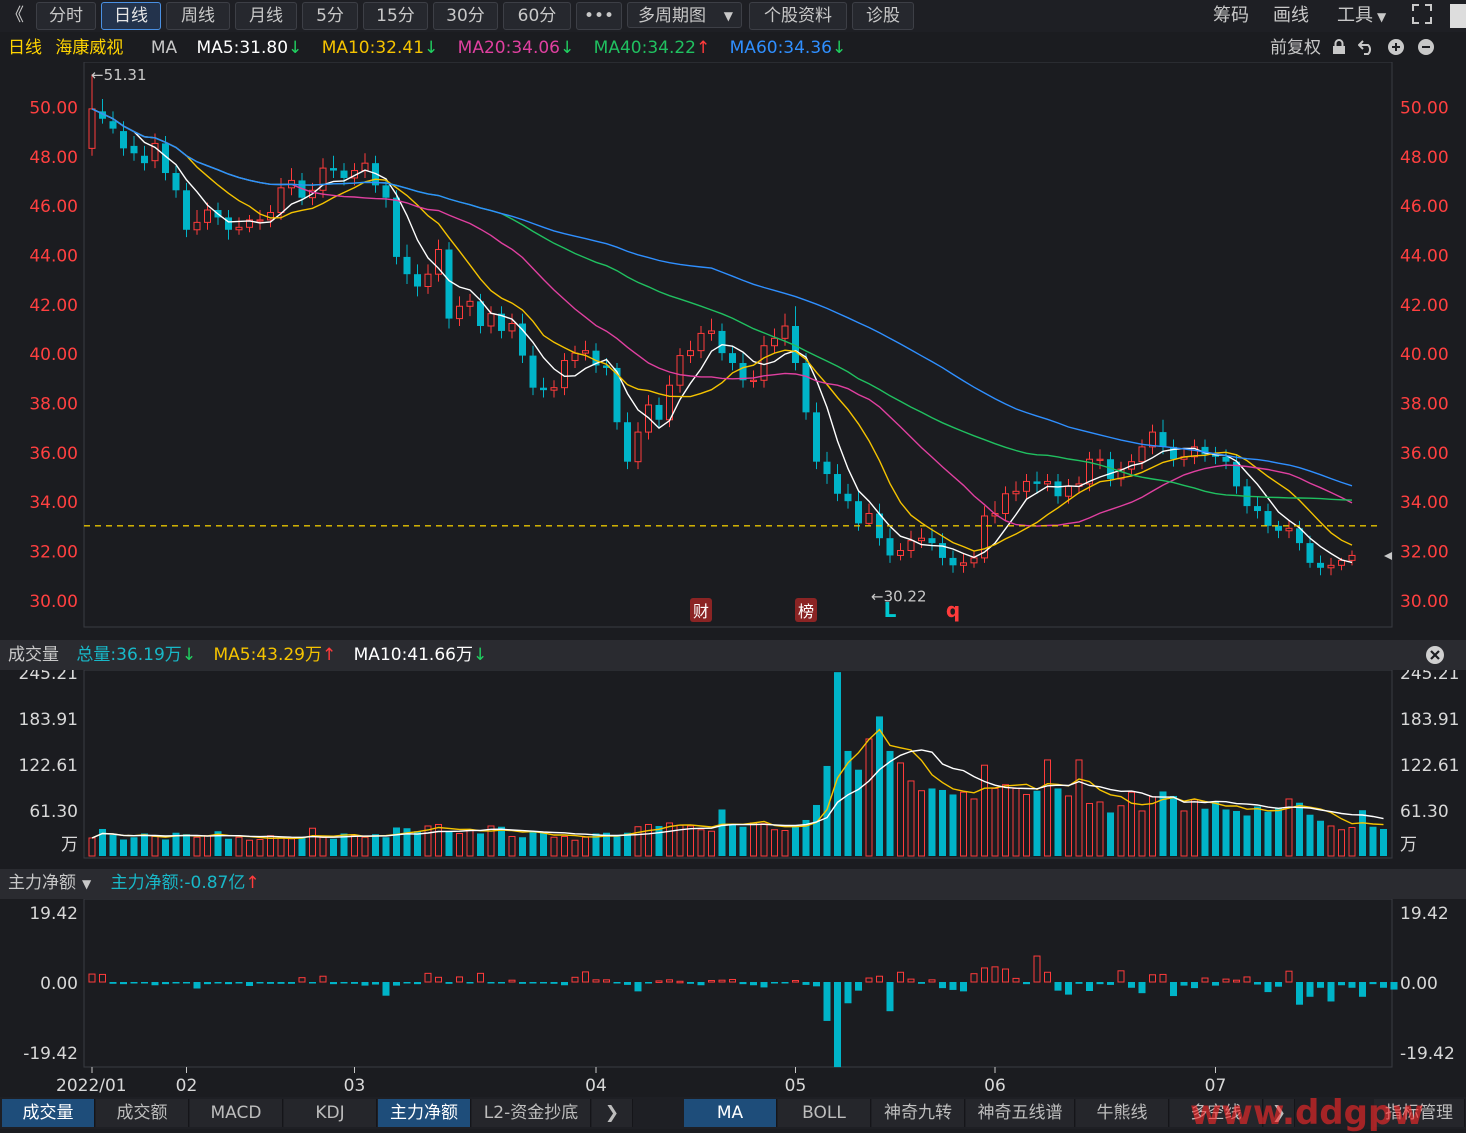 This screenshot has height=1133, width=1466. I want to click on multi-period-dropdown: 多周期图 ▼, so click(684, 15).